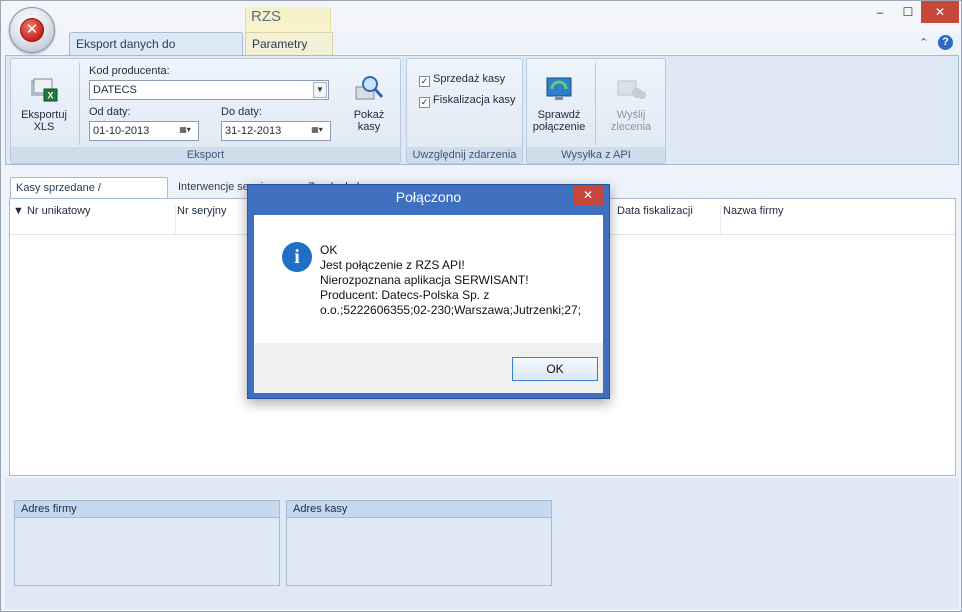 Image resolution: width=962 pixels, height=612 pixels. I want to click on producer-code-value: DATECS, so click(115, 90).